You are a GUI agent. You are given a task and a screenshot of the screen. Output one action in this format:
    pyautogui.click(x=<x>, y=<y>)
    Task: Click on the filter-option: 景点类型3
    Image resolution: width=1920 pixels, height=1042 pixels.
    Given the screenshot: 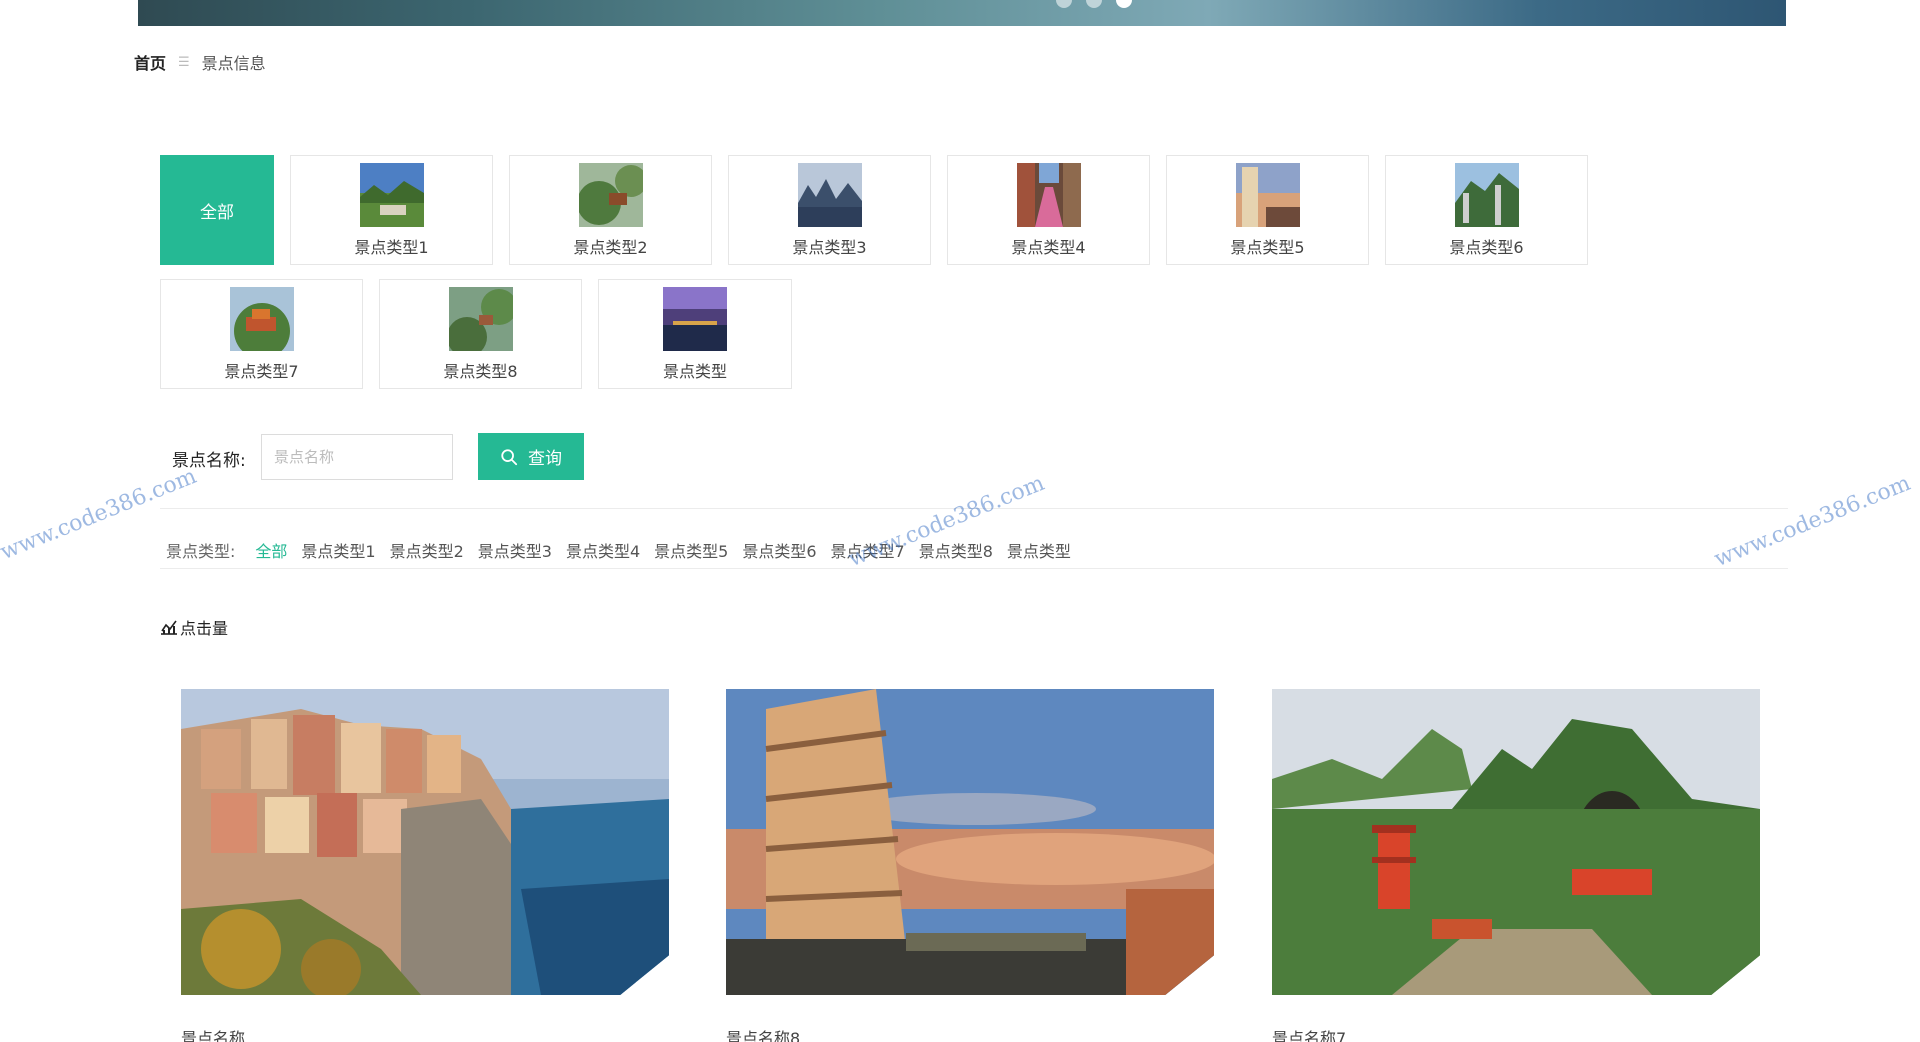 What is the action you would take?
    pyautogui.click(x=515, y=550)
    